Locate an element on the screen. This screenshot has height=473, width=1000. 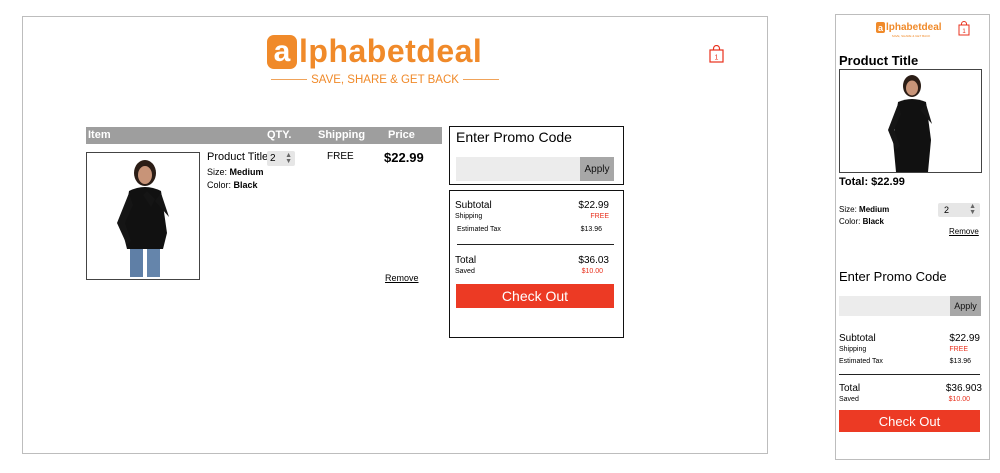
size-value: Medium is located at coordinates (246, 172).